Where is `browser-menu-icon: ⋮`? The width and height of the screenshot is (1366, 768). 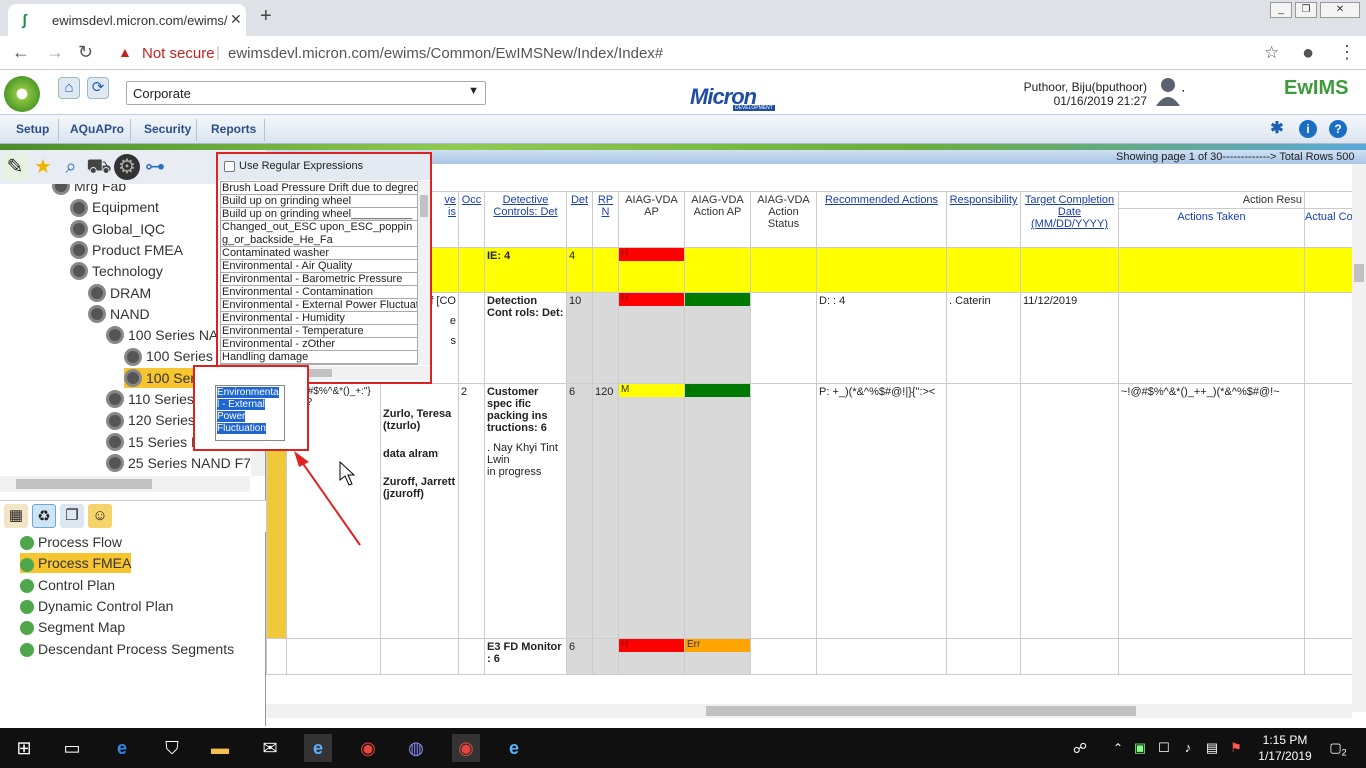
browser-menu-icon: ⋮ is located at coordinates (1347, 52).